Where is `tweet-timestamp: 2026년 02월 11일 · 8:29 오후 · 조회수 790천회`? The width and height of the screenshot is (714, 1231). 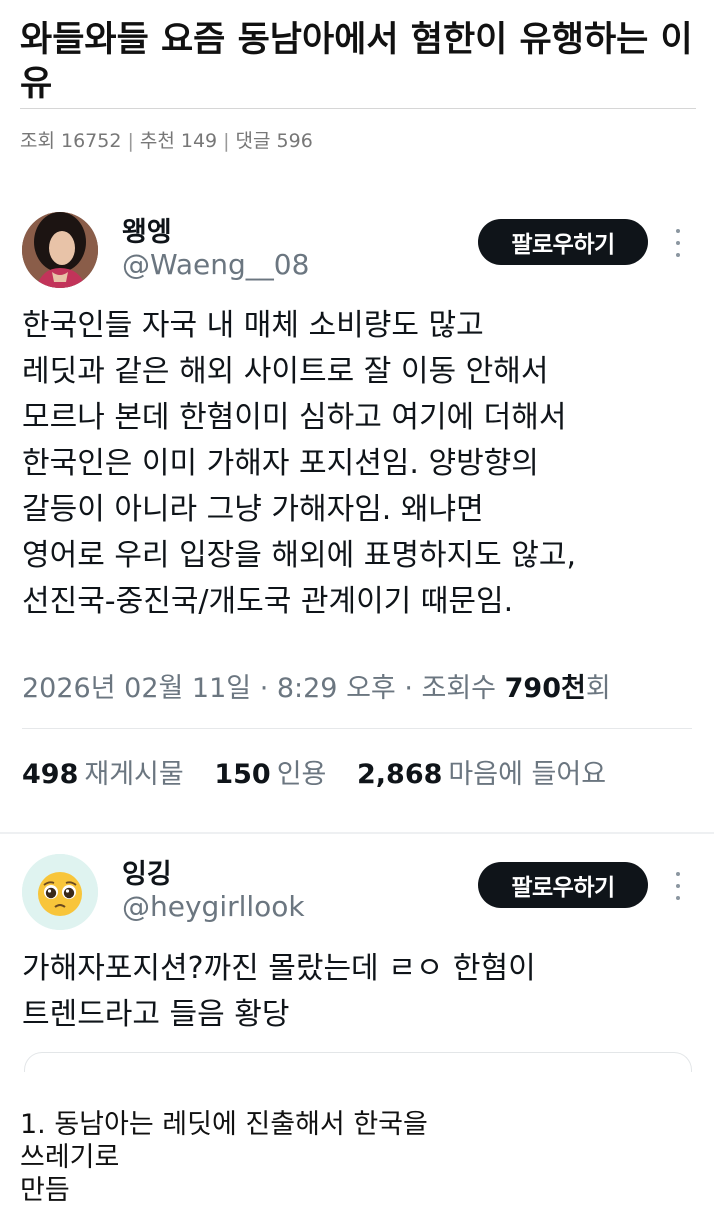
tweet-timestamp: 2026년 02월 11일 · 8:29 오후 · 조회수 790천회 is located at coordinates (316, 685).